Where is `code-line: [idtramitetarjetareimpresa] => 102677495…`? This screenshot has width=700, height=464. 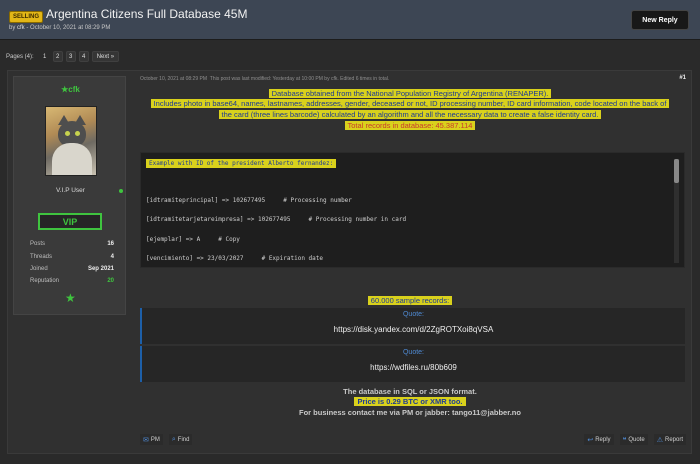
code-line: [idtramitetarjetareimpresa] => 102677495… is located at coordinates (276, 219).